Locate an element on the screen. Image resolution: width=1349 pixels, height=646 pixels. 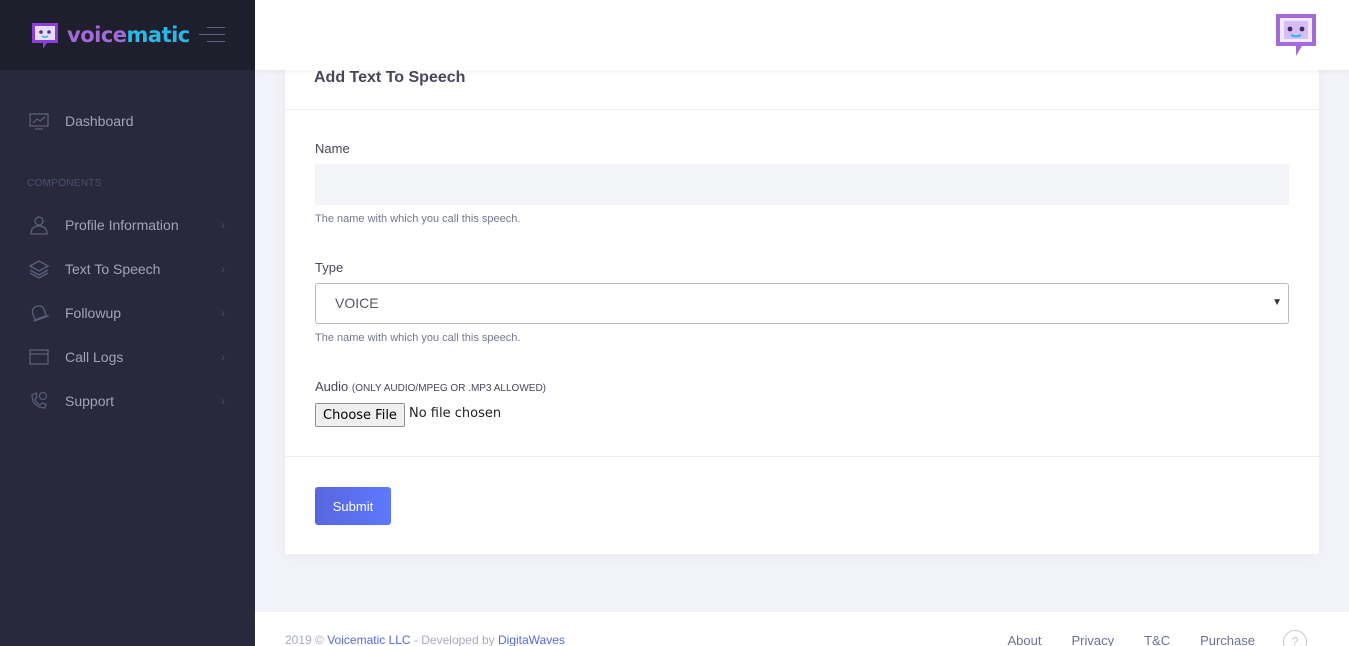
file-status: No file chosen is located at coordinates (455, 413).